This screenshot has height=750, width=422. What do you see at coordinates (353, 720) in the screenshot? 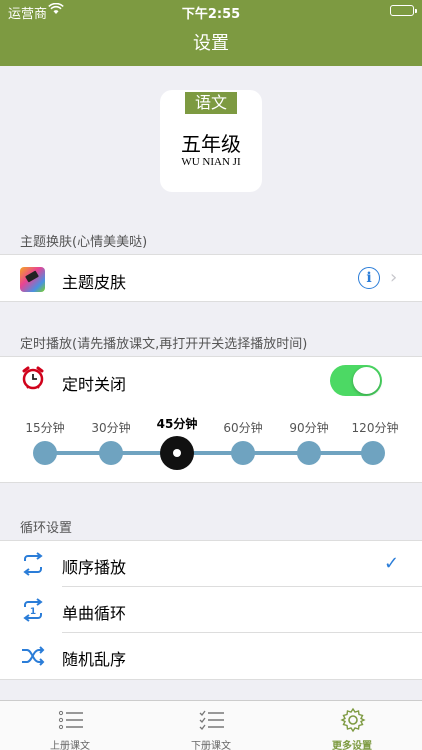
I see `gear-icon` at bounding box center [353, 720].